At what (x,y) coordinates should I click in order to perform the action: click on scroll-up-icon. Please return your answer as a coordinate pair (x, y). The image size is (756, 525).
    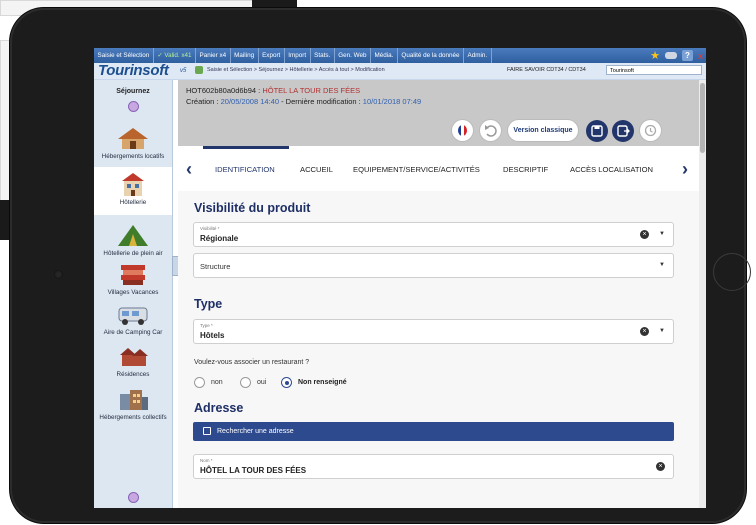
    Looking at the image, I should click on (133, 106).